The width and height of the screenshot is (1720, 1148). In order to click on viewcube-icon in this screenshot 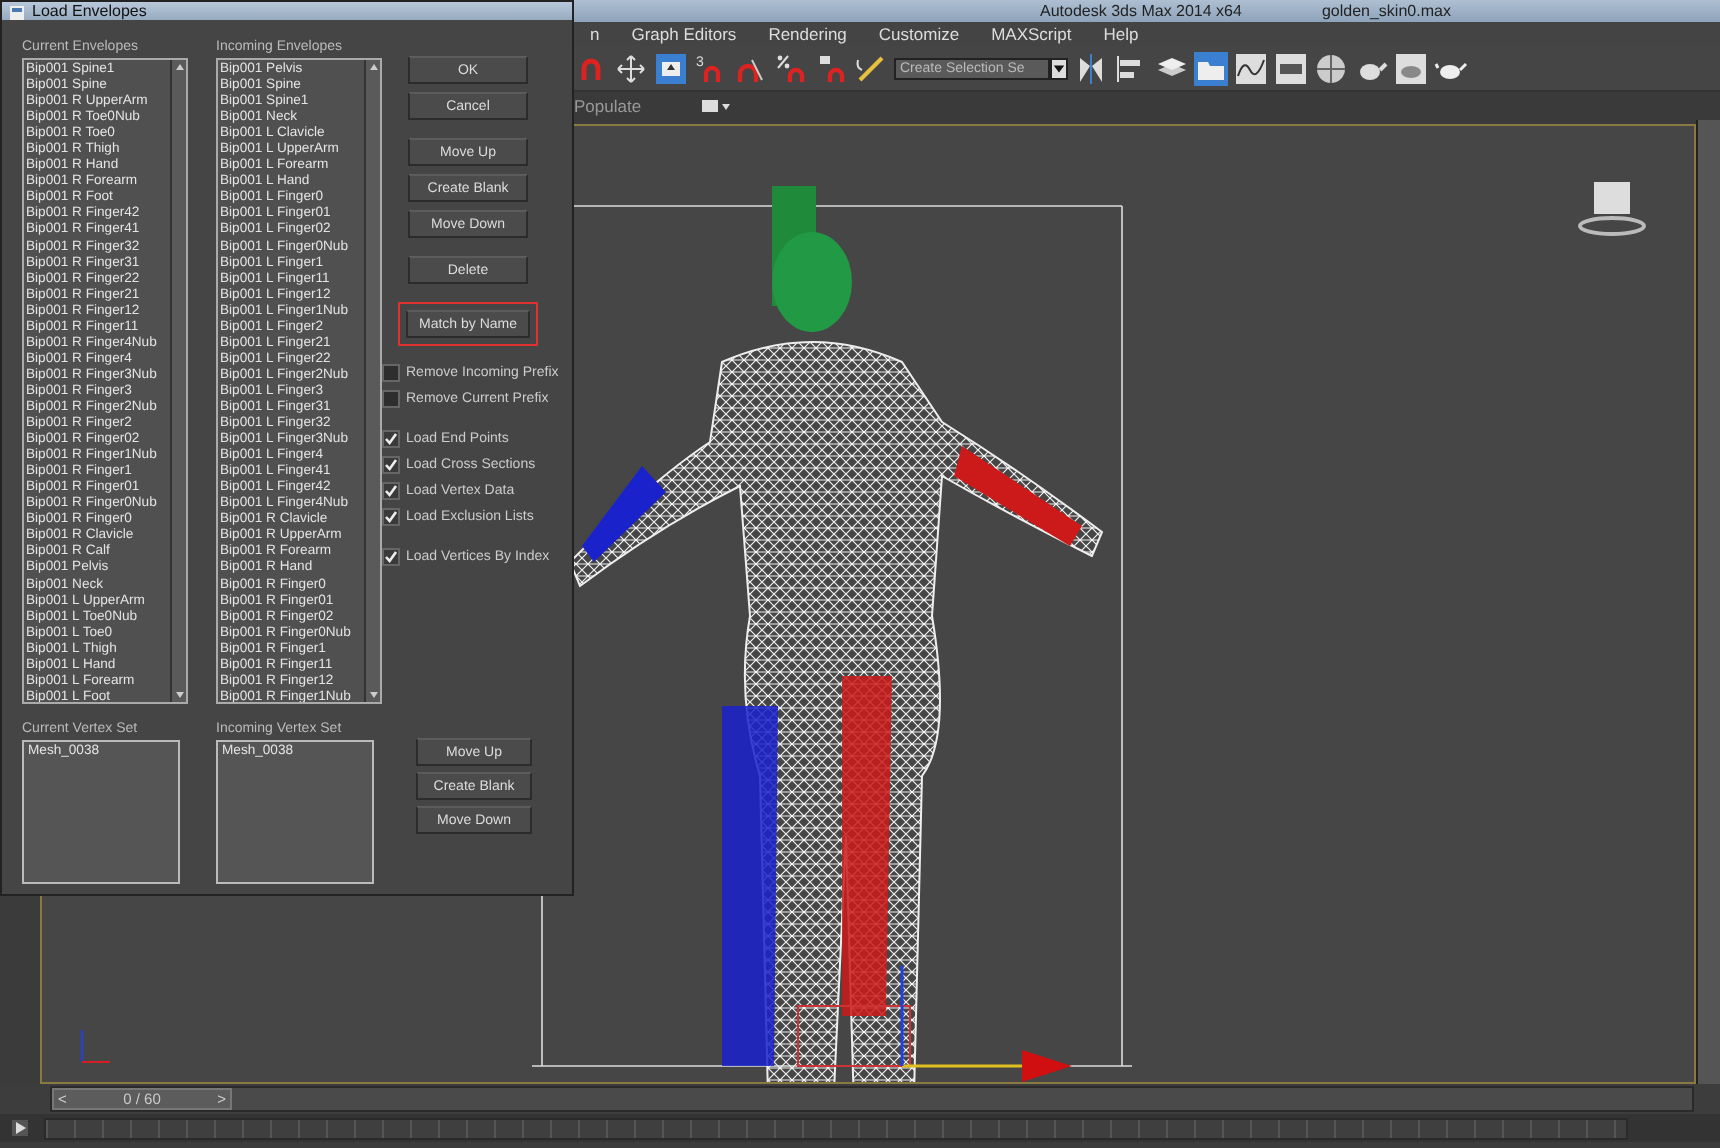, I will do `click(1612, 209)`.